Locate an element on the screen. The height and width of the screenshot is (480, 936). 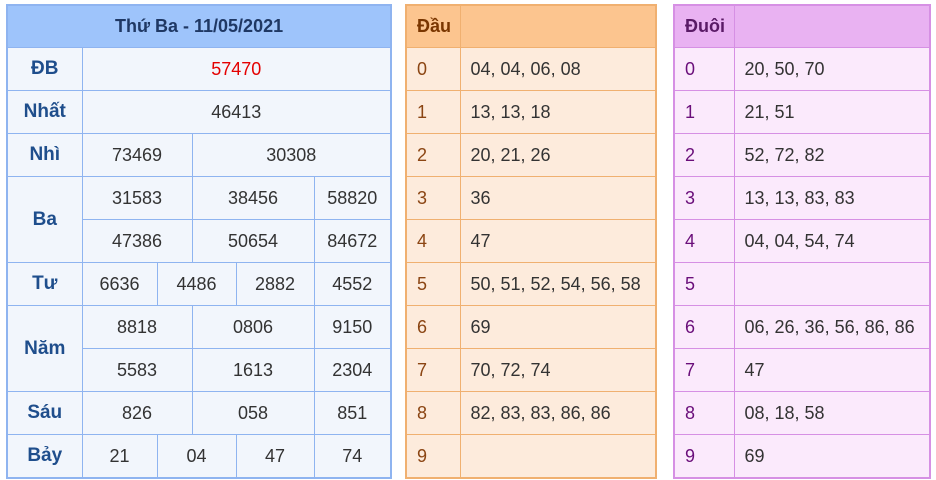
prize-value: 2882 is located at coordinates (275, 284).